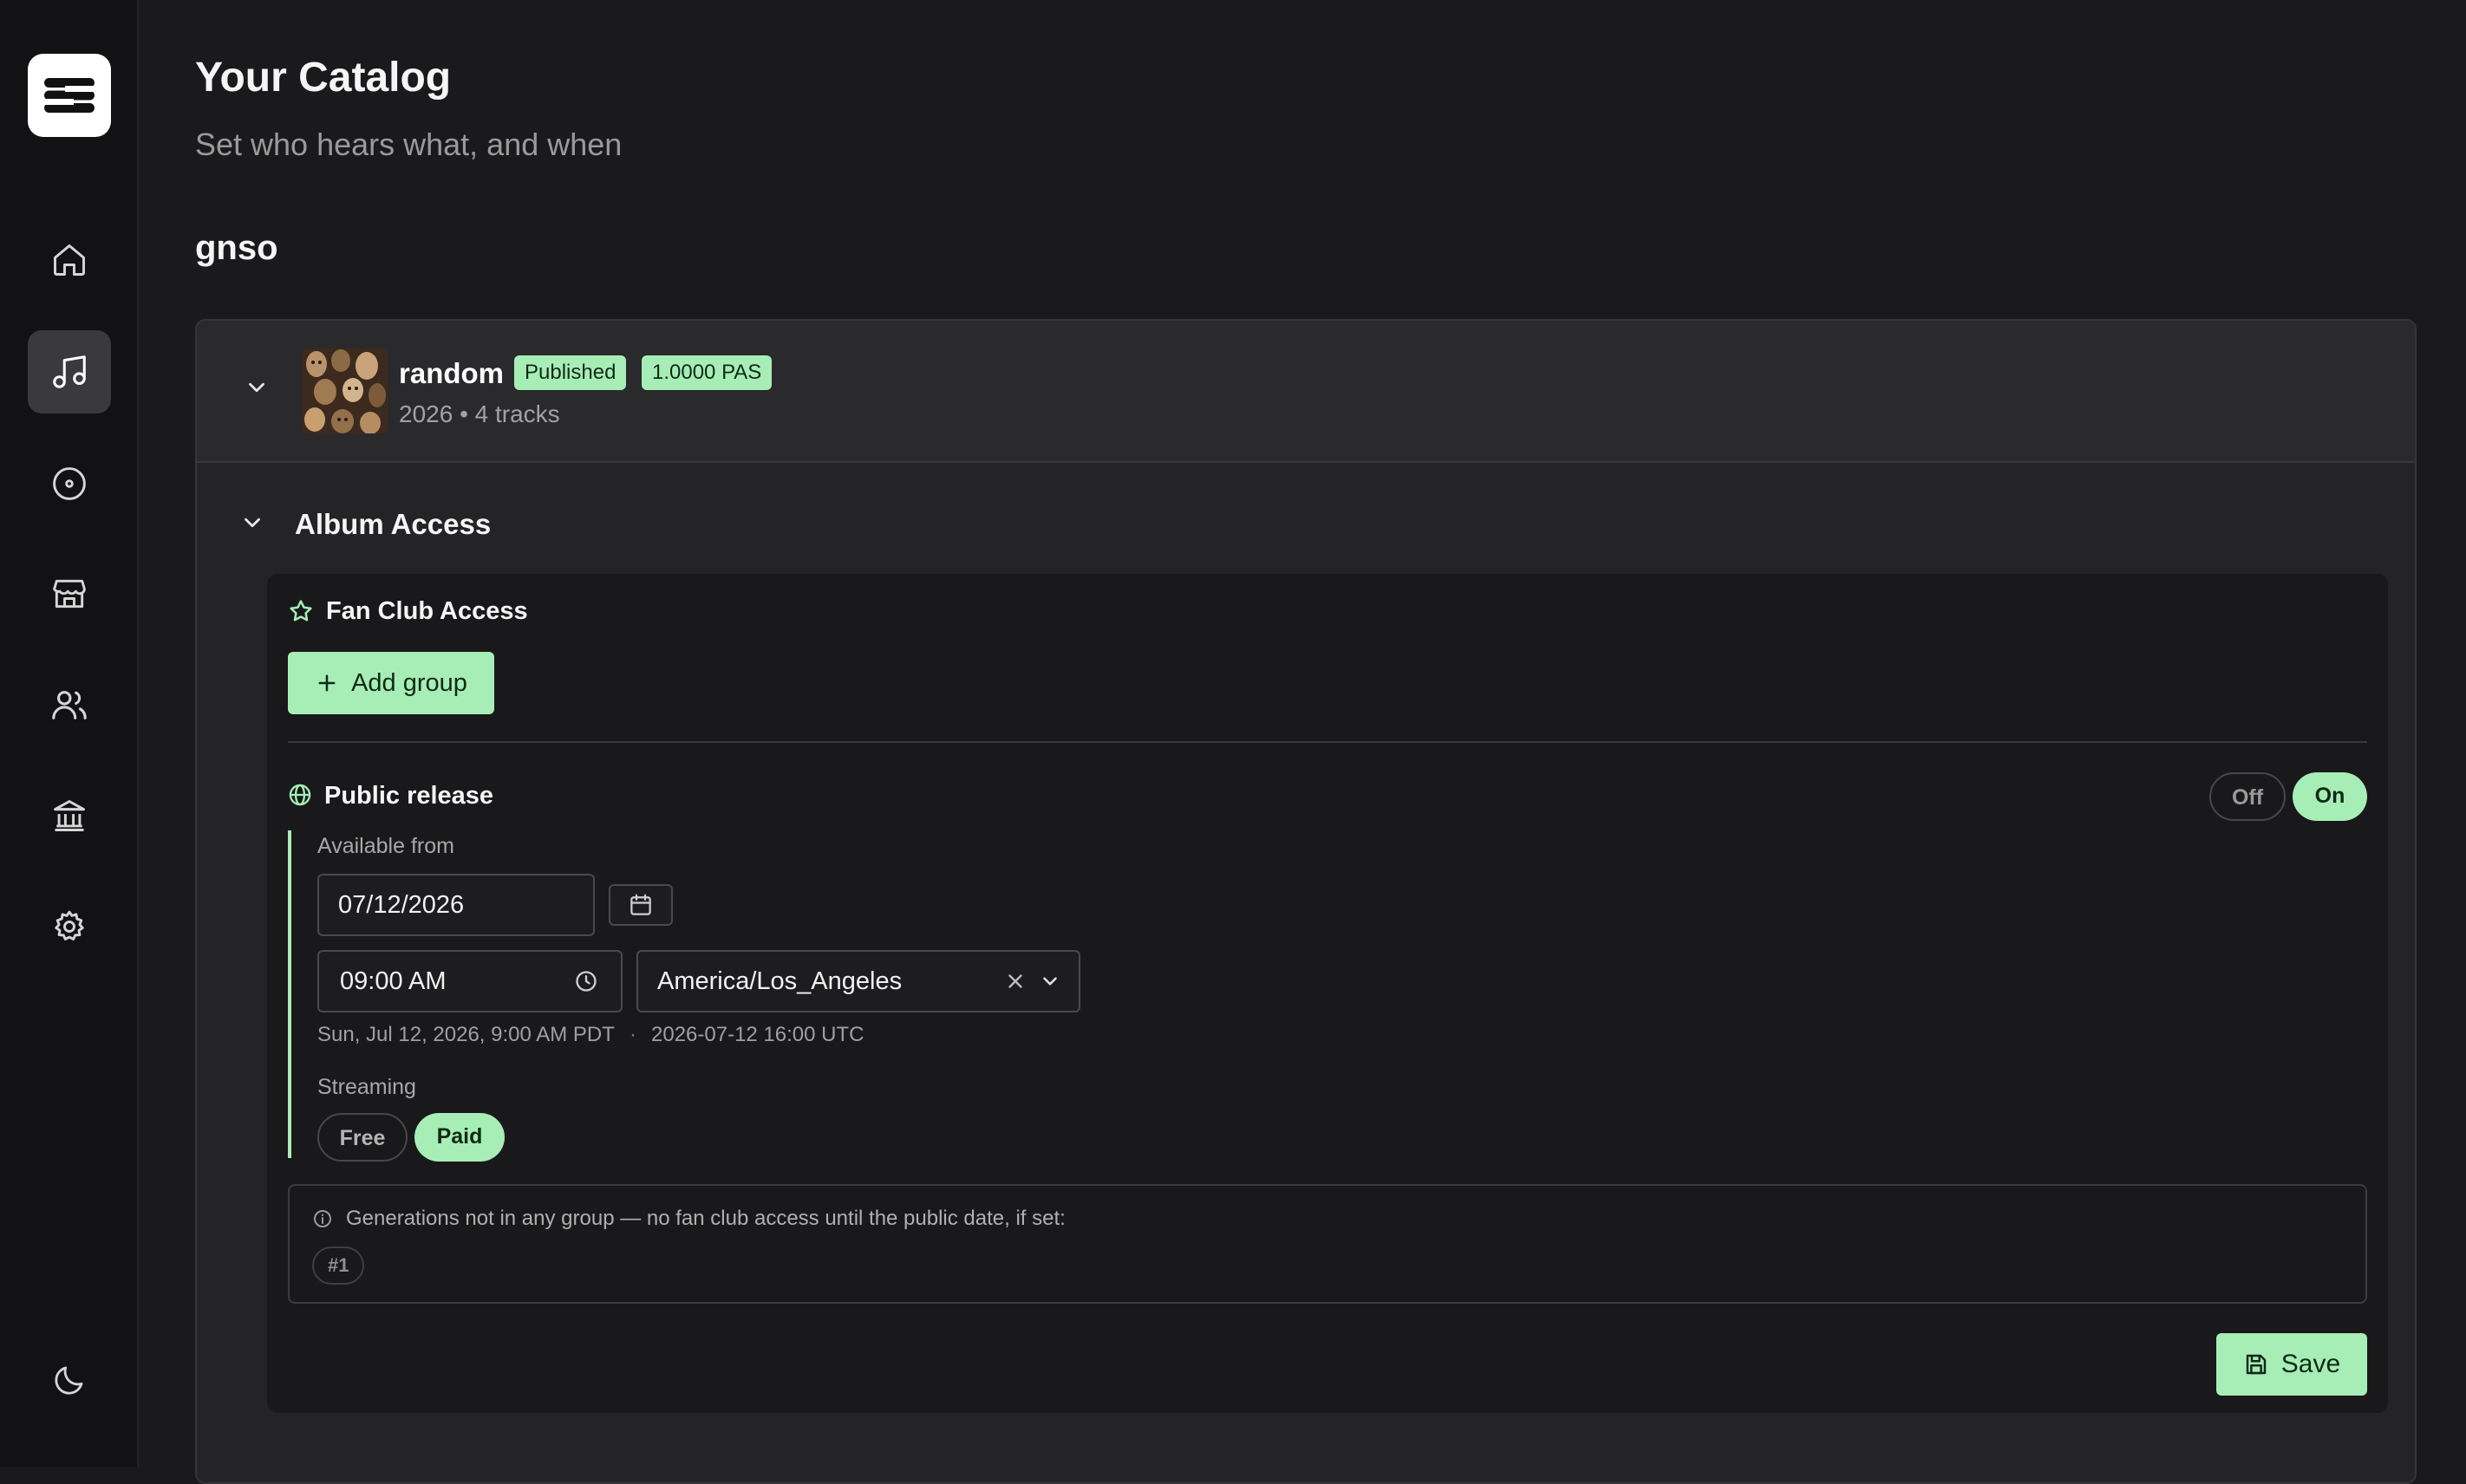  What do you see at coordinates (586, 981) in the screenshot?
I see `clock-icon` at bounding box center [586, 981].